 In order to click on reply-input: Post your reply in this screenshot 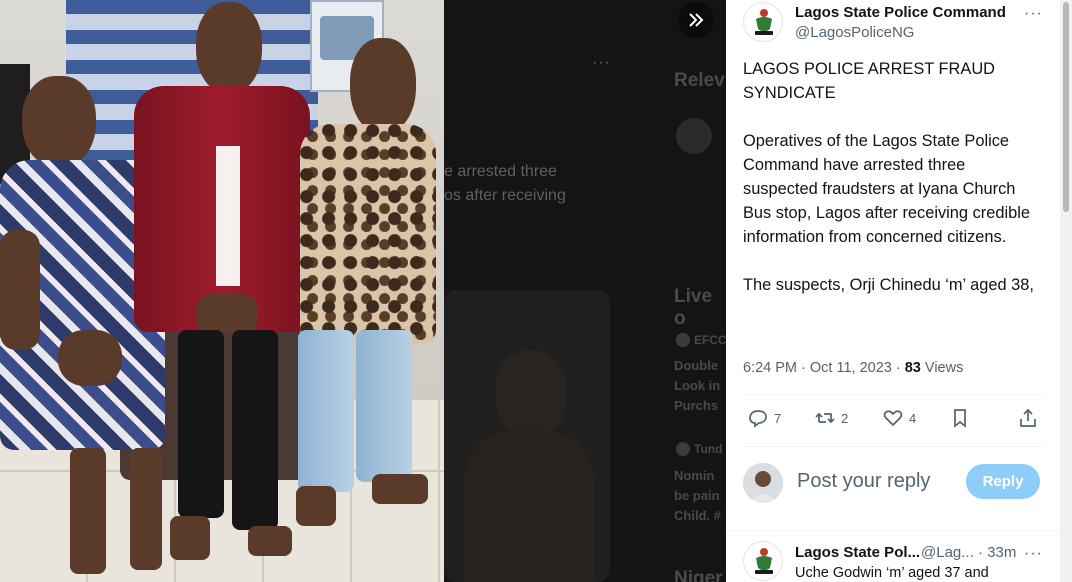, I will do `click(863, 481)`.